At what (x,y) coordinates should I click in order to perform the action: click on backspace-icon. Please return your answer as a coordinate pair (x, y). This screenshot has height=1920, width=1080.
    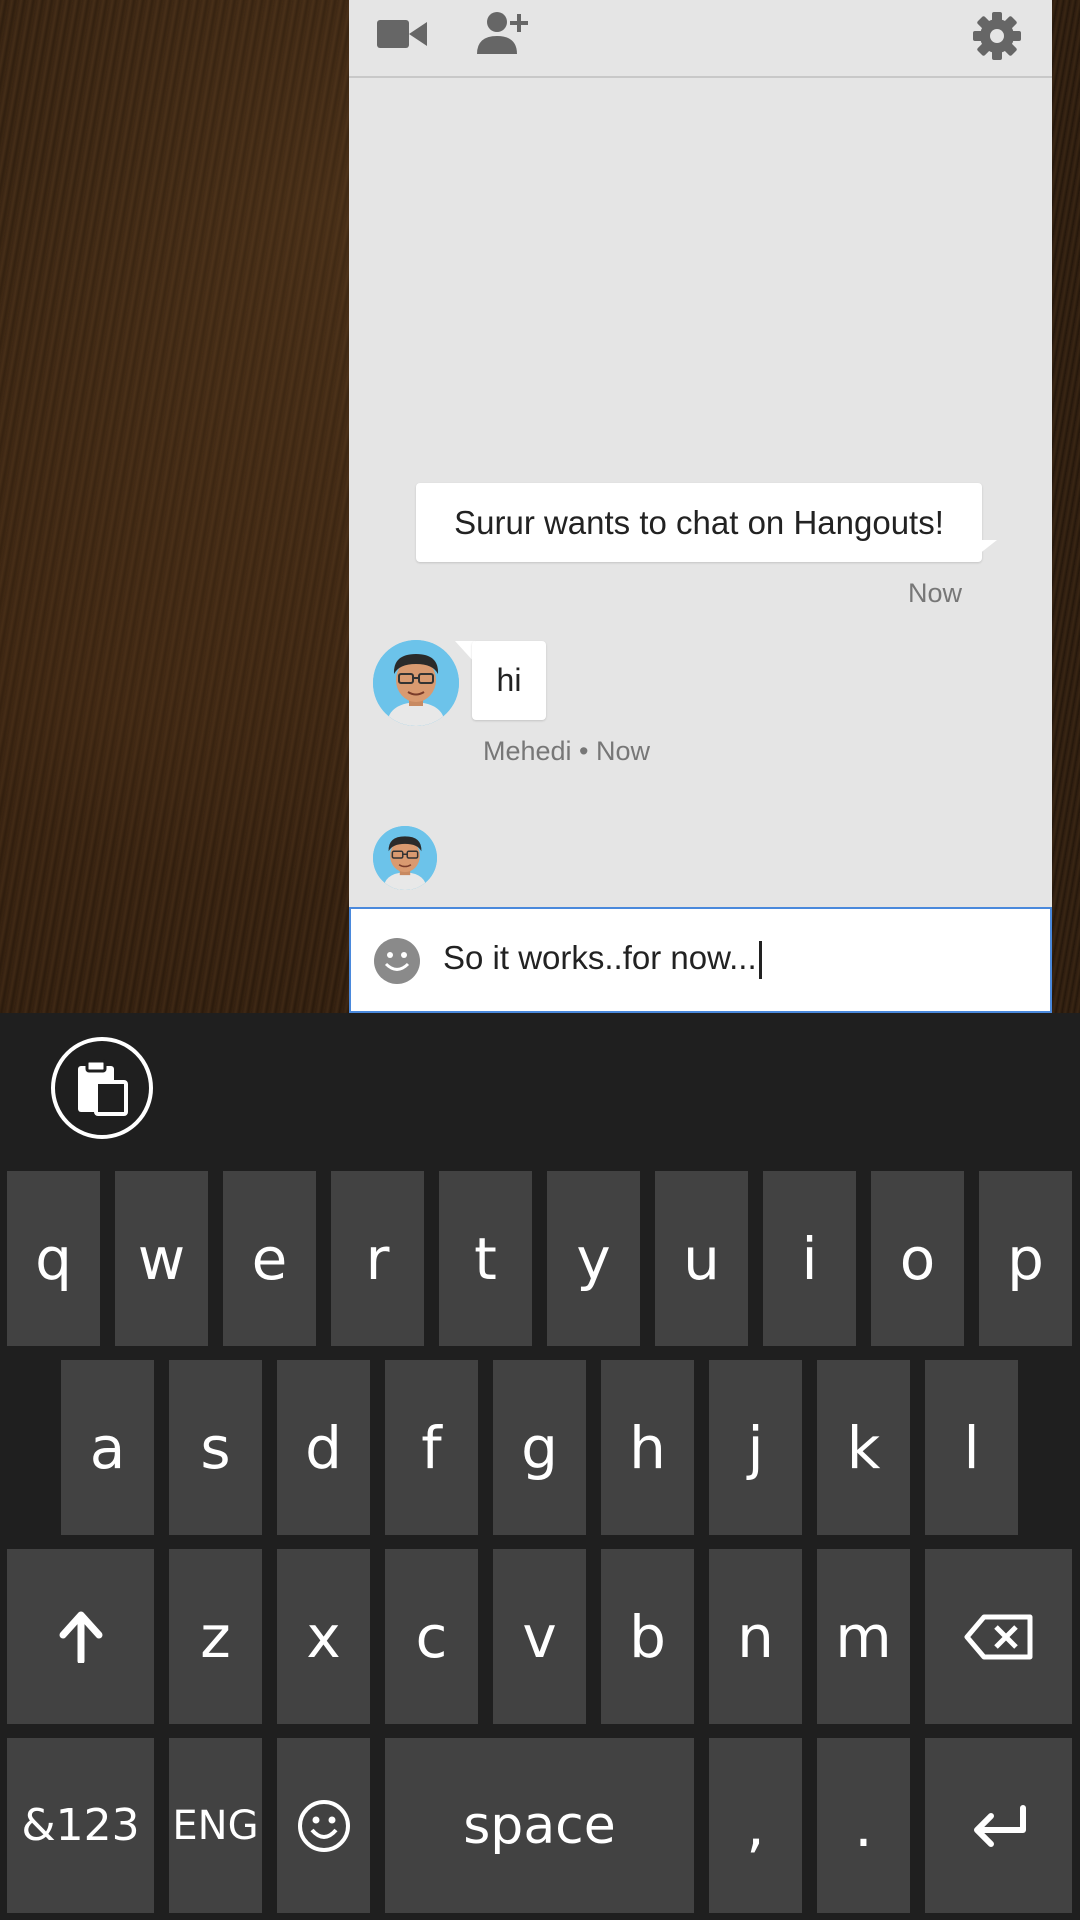
    Looking at the image, I should click on (998, 1636).